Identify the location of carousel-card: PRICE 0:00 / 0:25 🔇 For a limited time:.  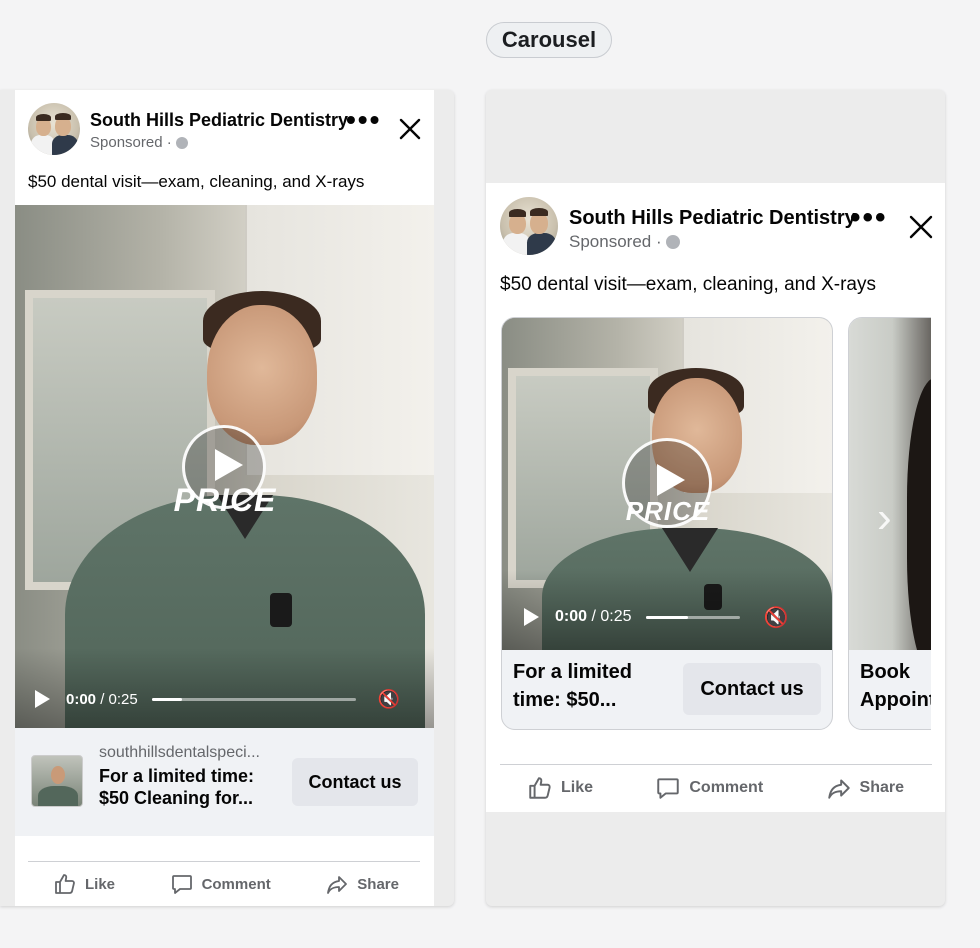
(667, 523).